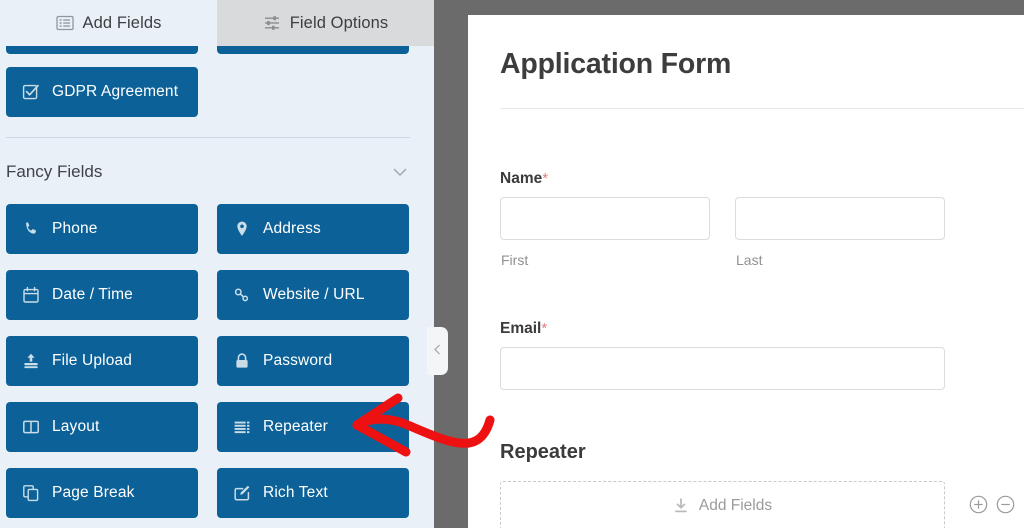 The width and height of the screenshot is (1024, 528). Describe the element at coordinates (208, 137) in the screenshot. I see `section-divider` at that location.